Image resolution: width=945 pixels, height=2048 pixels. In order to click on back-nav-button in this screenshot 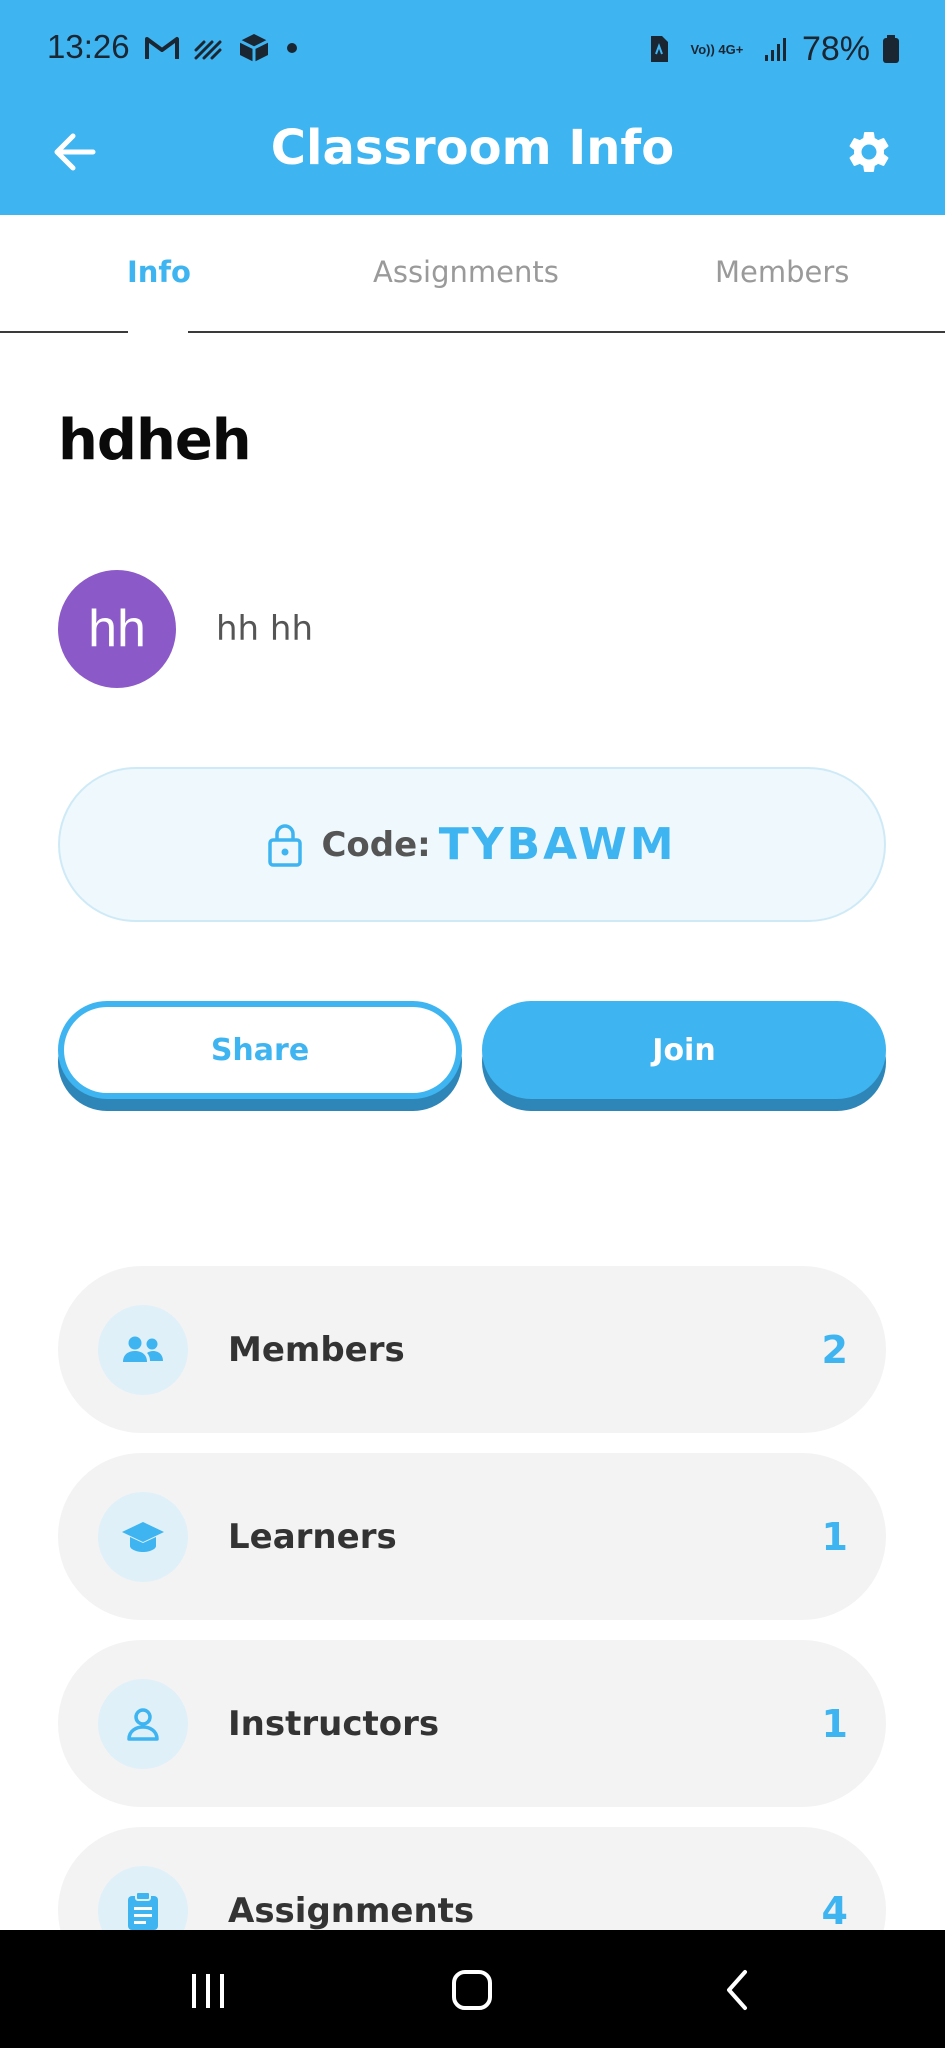, I will do `click(736, 1990)`.